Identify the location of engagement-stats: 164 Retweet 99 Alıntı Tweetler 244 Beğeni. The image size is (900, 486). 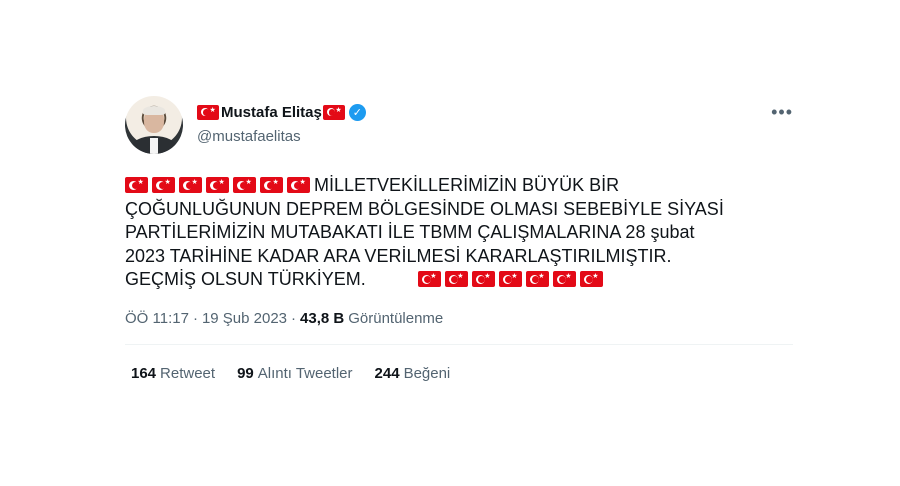
(462, 373).